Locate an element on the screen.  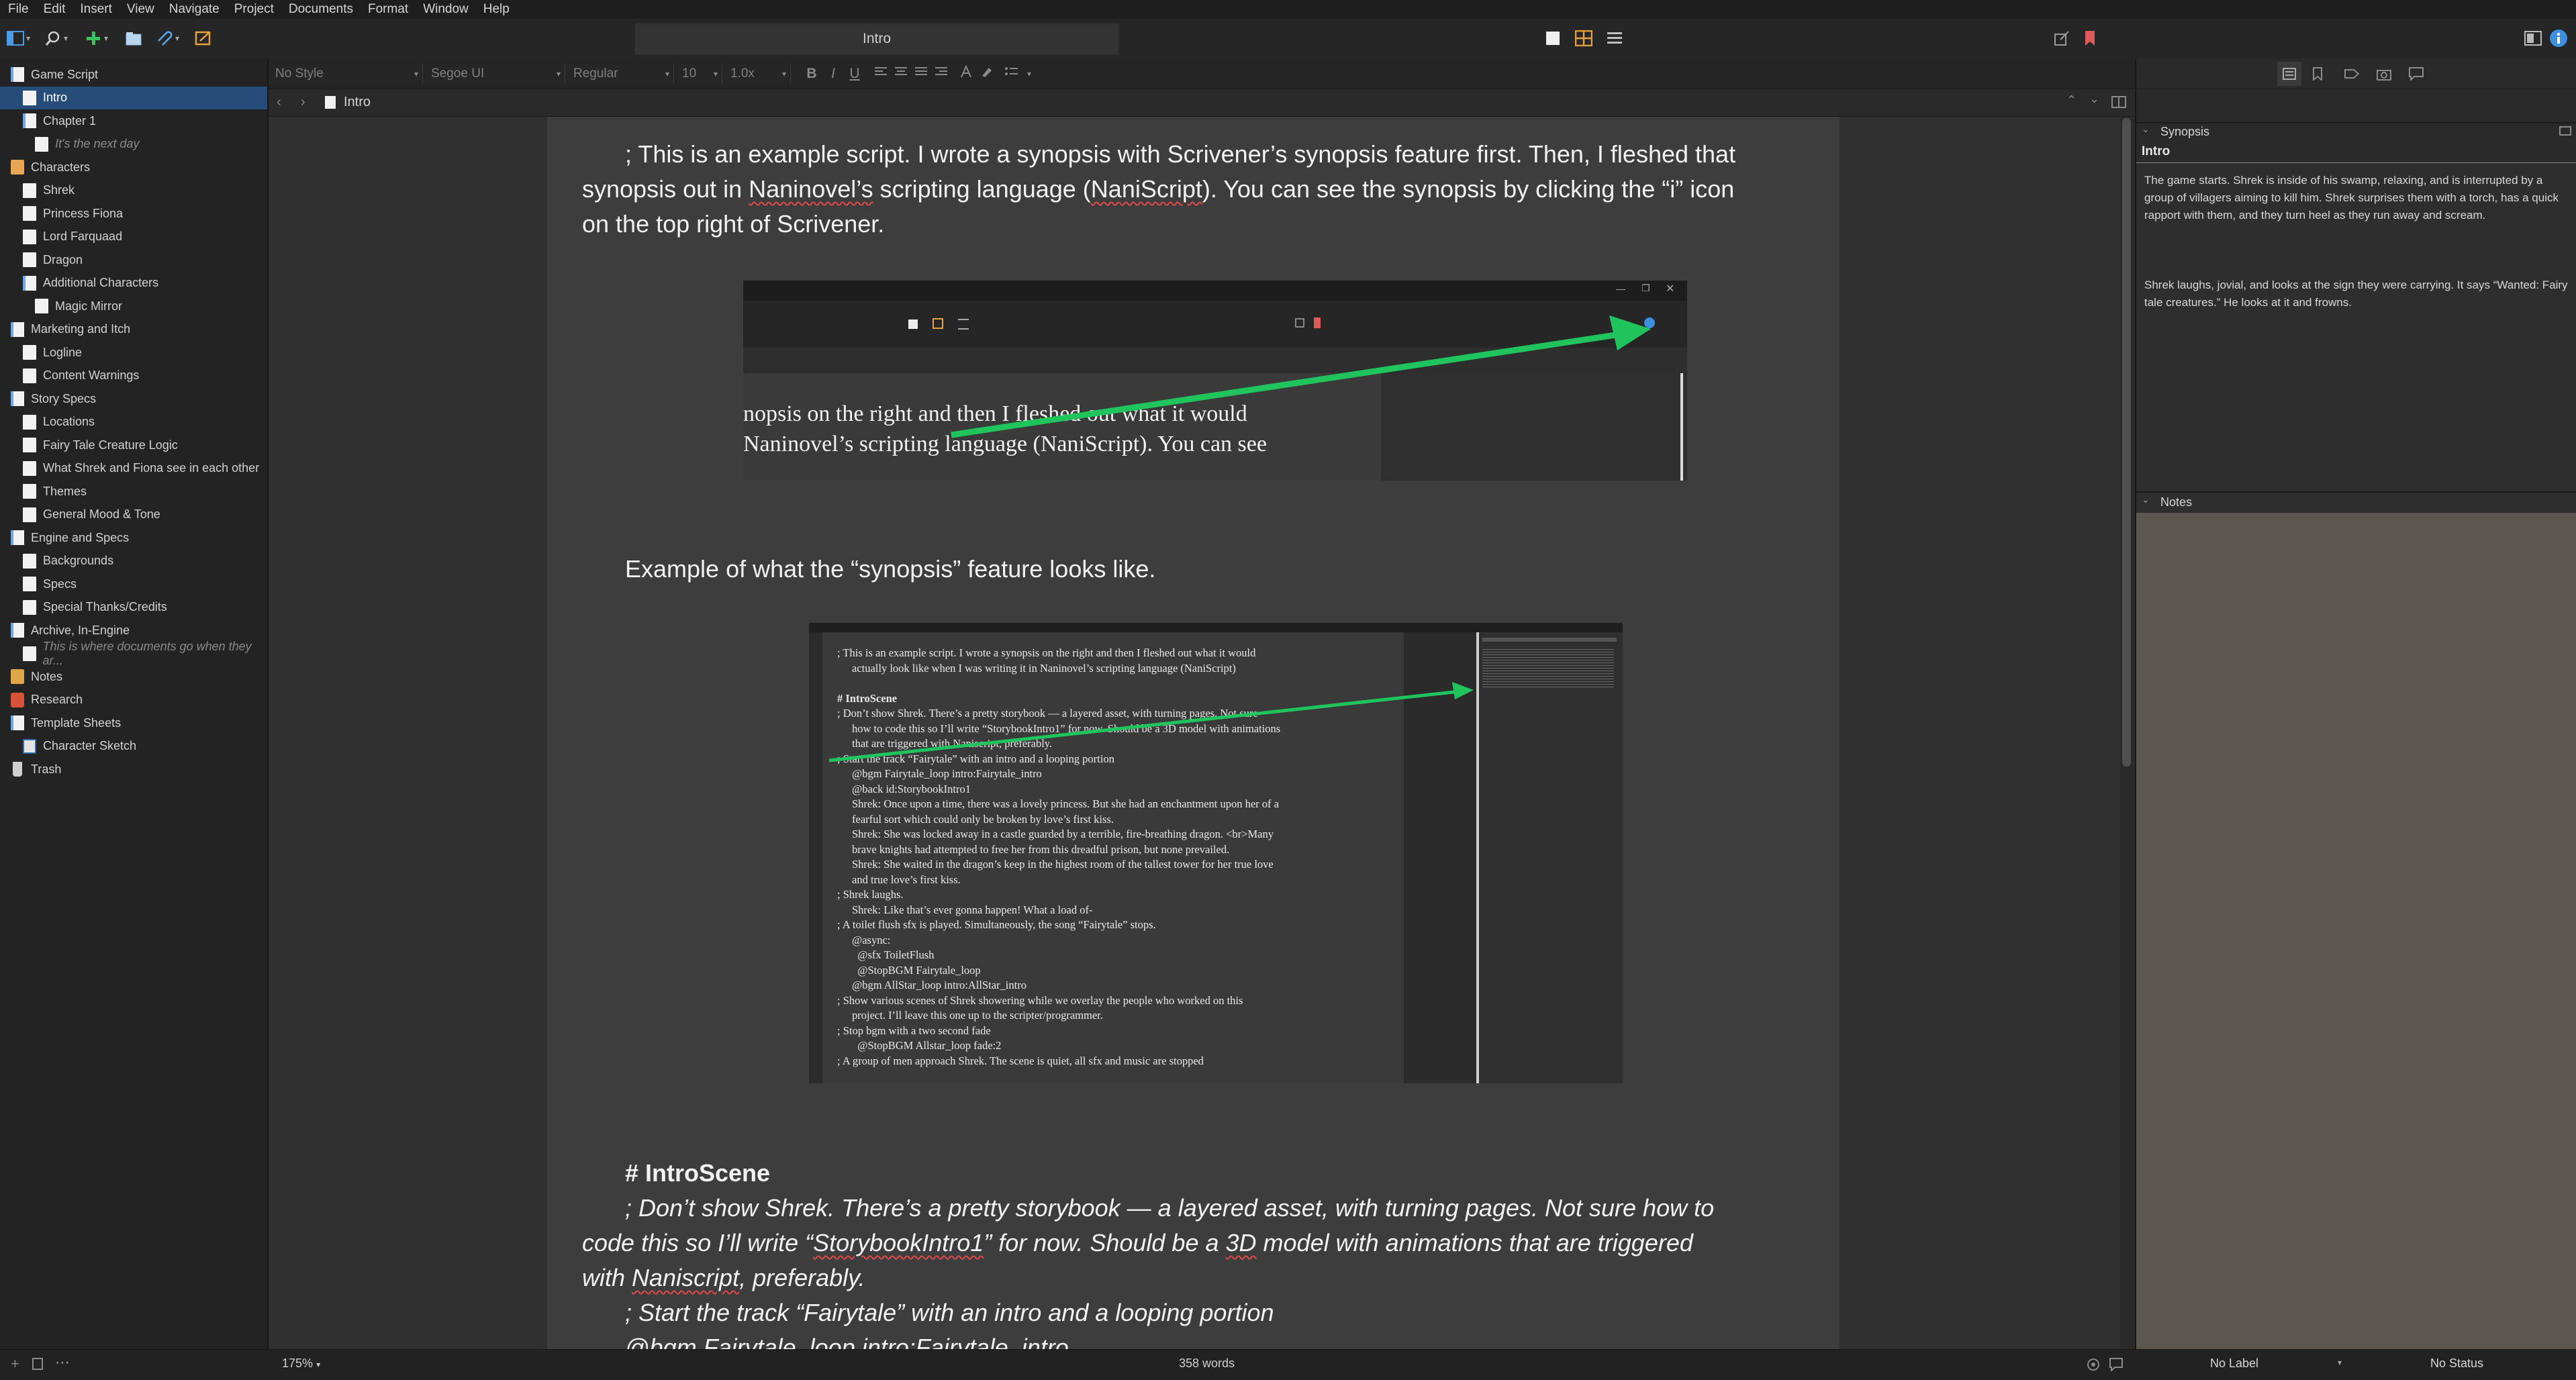
paragraph-comment-line3: with Naniscript, preferably. is located at coordinates (1196, 1278).